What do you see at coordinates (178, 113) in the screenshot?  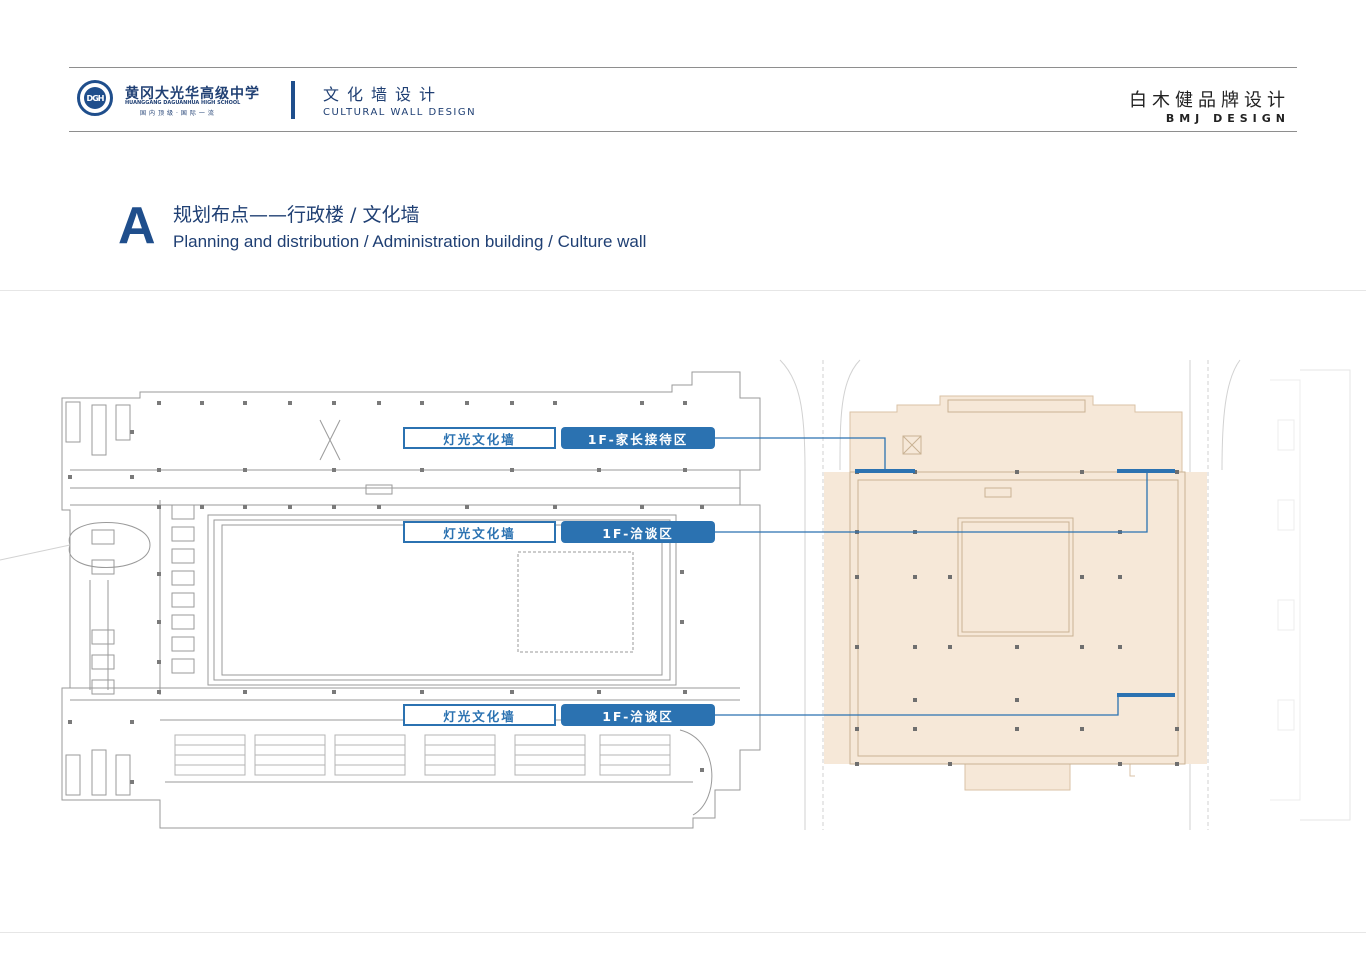 I see `school-slogan: 国内顶级·国际一流` at bounding box center [178, 113].